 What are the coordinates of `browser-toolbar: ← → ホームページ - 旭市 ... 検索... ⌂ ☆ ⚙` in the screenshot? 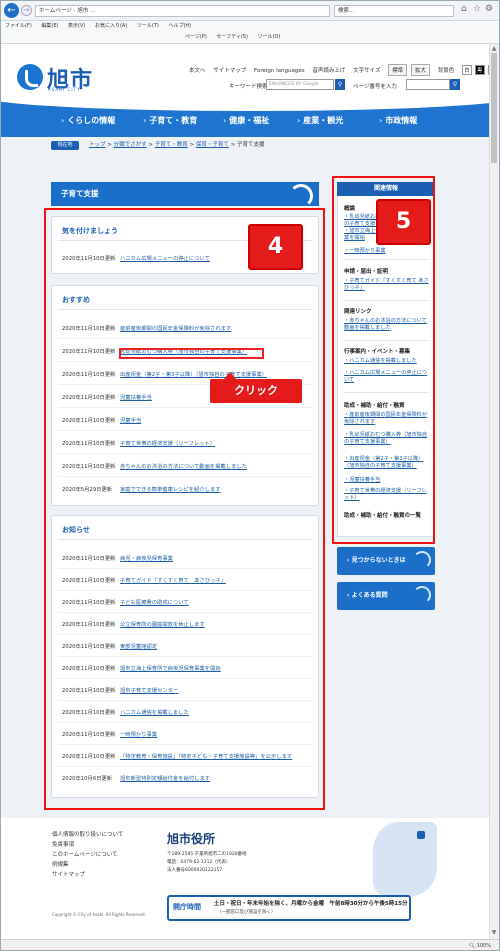 It's located at (250, 11).